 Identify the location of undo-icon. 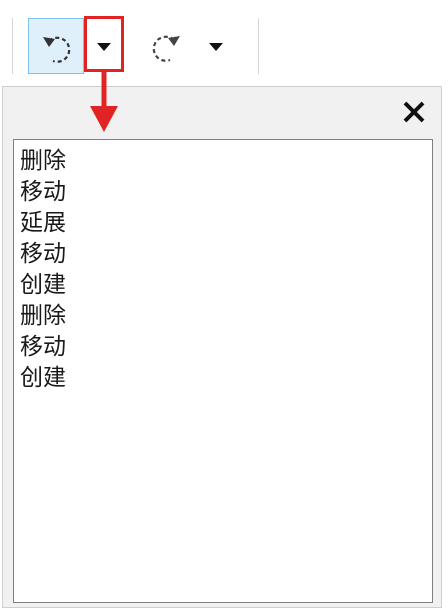
(57, 49).